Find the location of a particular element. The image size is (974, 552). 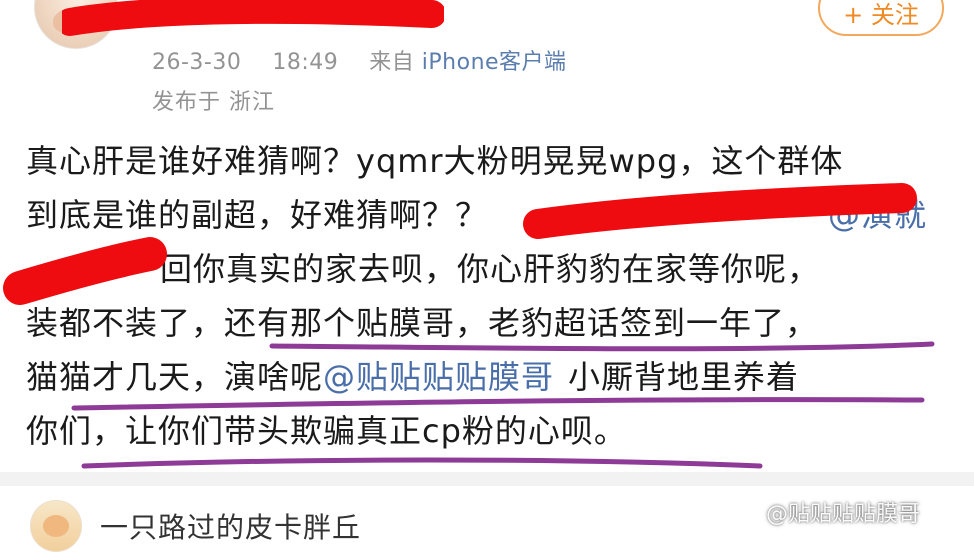

commenter-name: 一只路过的皮卡胖丘 is located at coordinates (230, 526).